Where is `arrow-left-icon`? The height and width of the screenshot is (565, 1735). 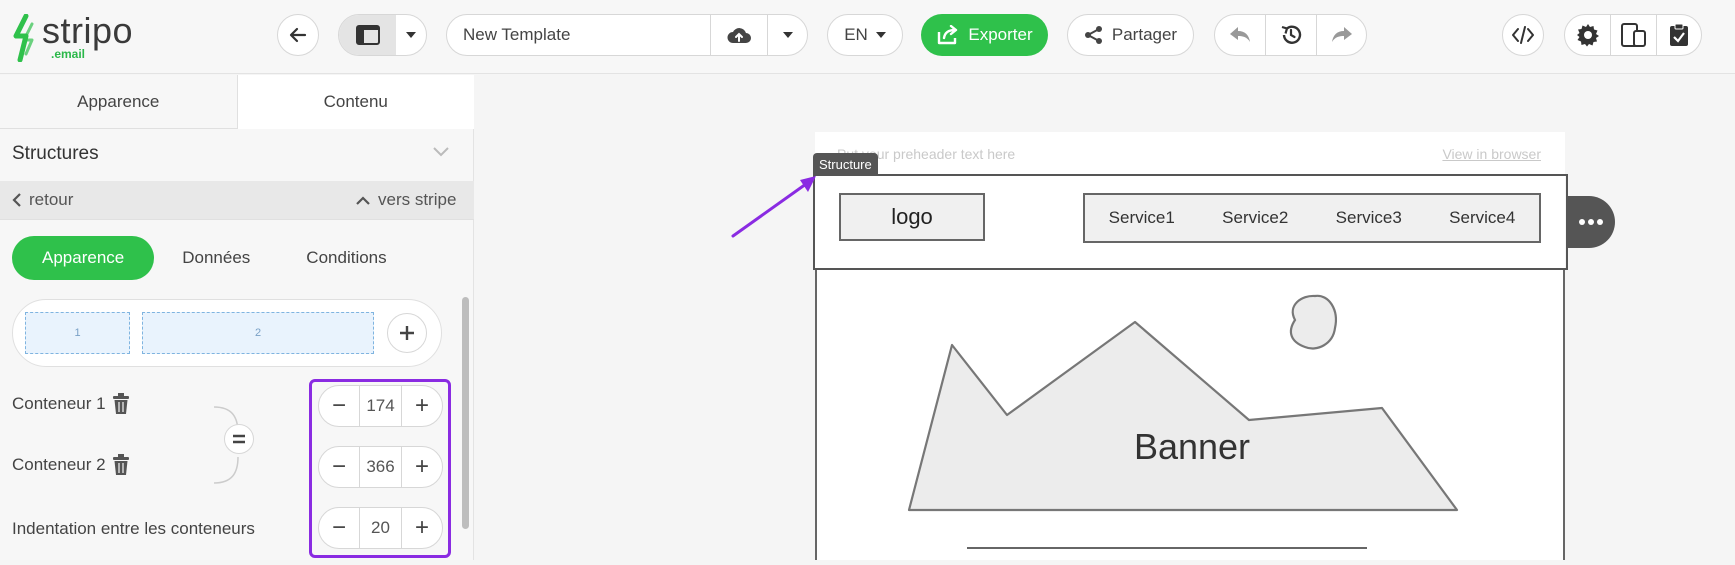
arrow-left-icon is located at coordinates (298, 35).